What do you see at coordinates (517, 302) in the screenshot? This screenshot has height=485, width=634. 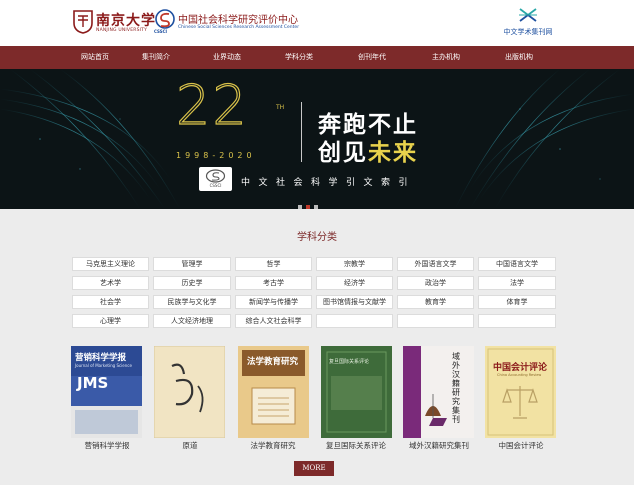 I see `subject-tag: 体育学` at bounding box center [517, 302].